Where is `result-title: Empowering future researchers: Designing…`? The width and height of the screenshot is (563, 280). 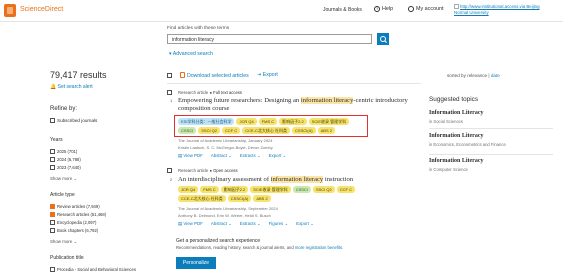
result-title: Empowering future researchers: Designing… is located at coordinates (300, 105).